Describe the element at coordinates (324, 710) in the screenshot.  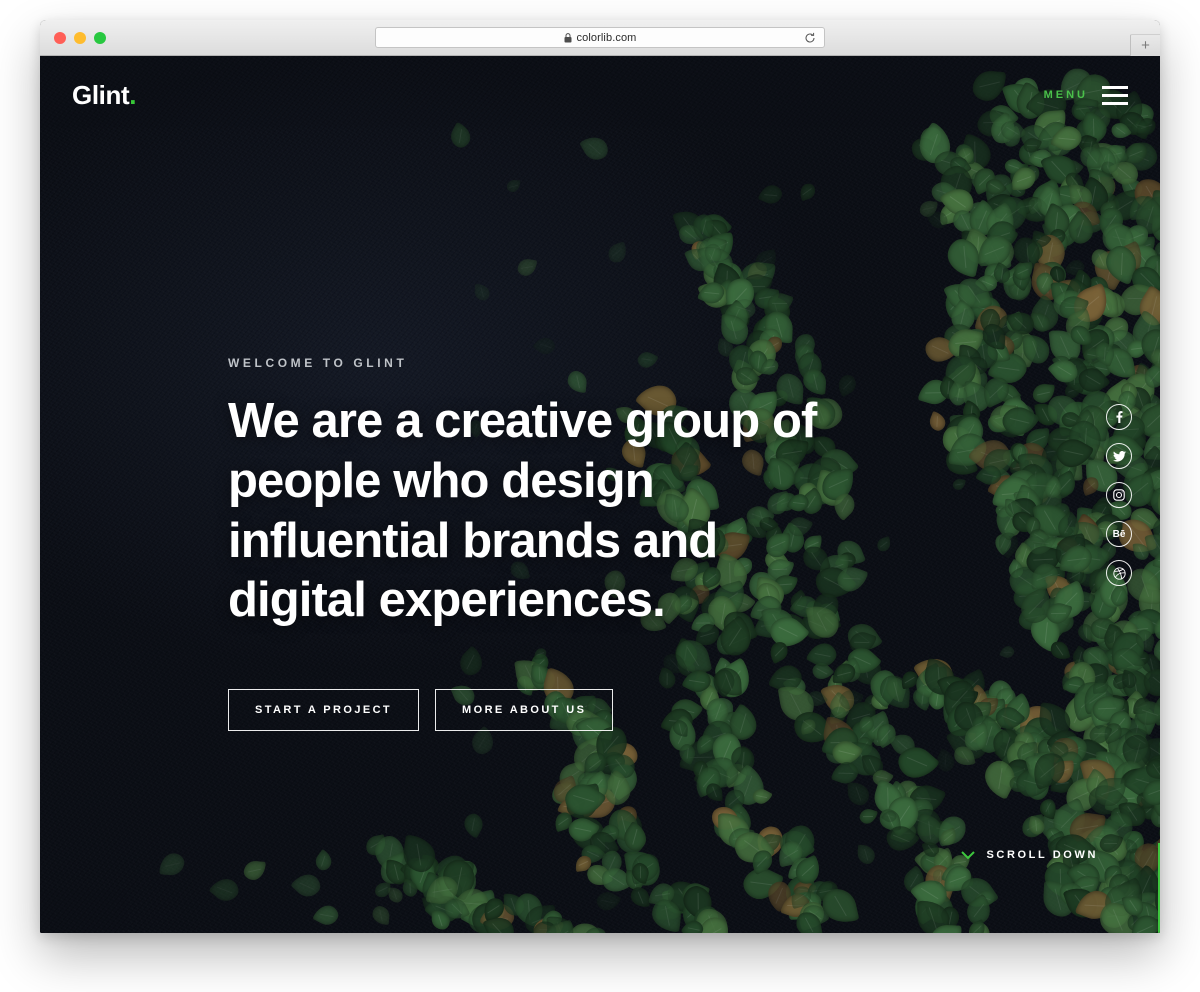
I see `start-a-project-button: START A PROJECT` at that location.